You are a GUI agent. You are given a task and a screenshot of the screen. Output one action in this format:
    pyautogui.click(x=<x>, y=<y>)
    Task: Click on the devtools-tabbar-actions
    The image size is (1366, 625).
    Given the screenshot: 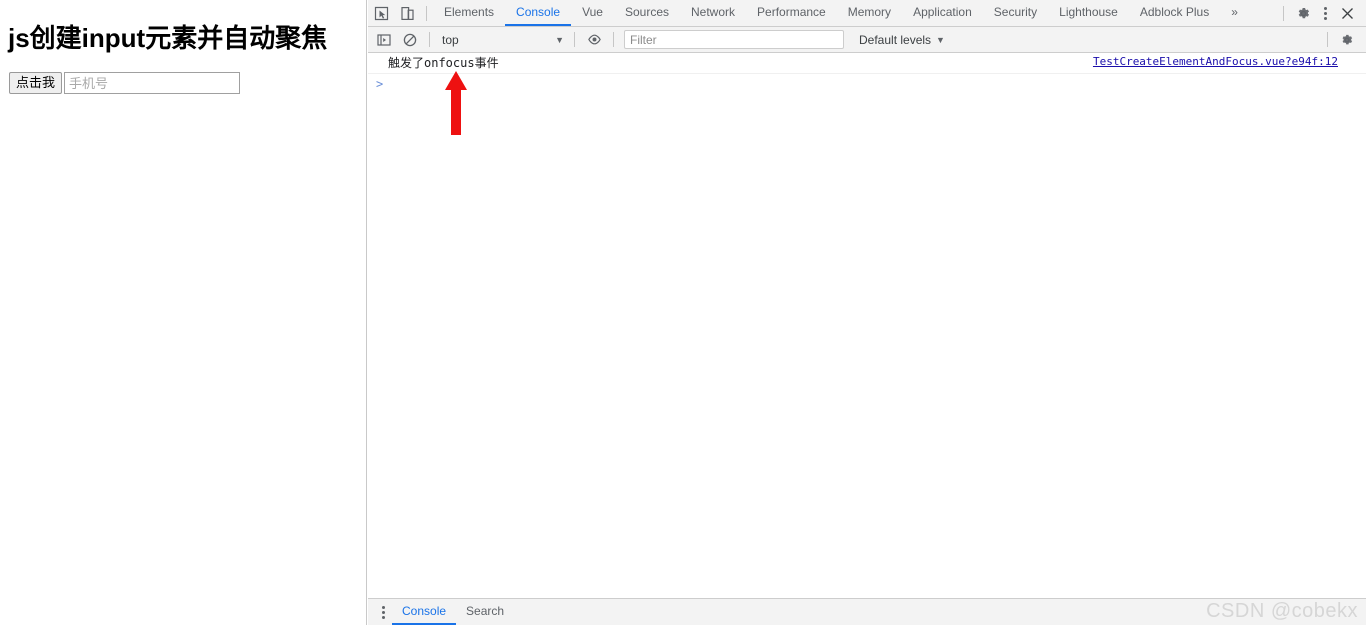 What is the action you would take?
    pyautogui.click(x=1321, y=13)
    